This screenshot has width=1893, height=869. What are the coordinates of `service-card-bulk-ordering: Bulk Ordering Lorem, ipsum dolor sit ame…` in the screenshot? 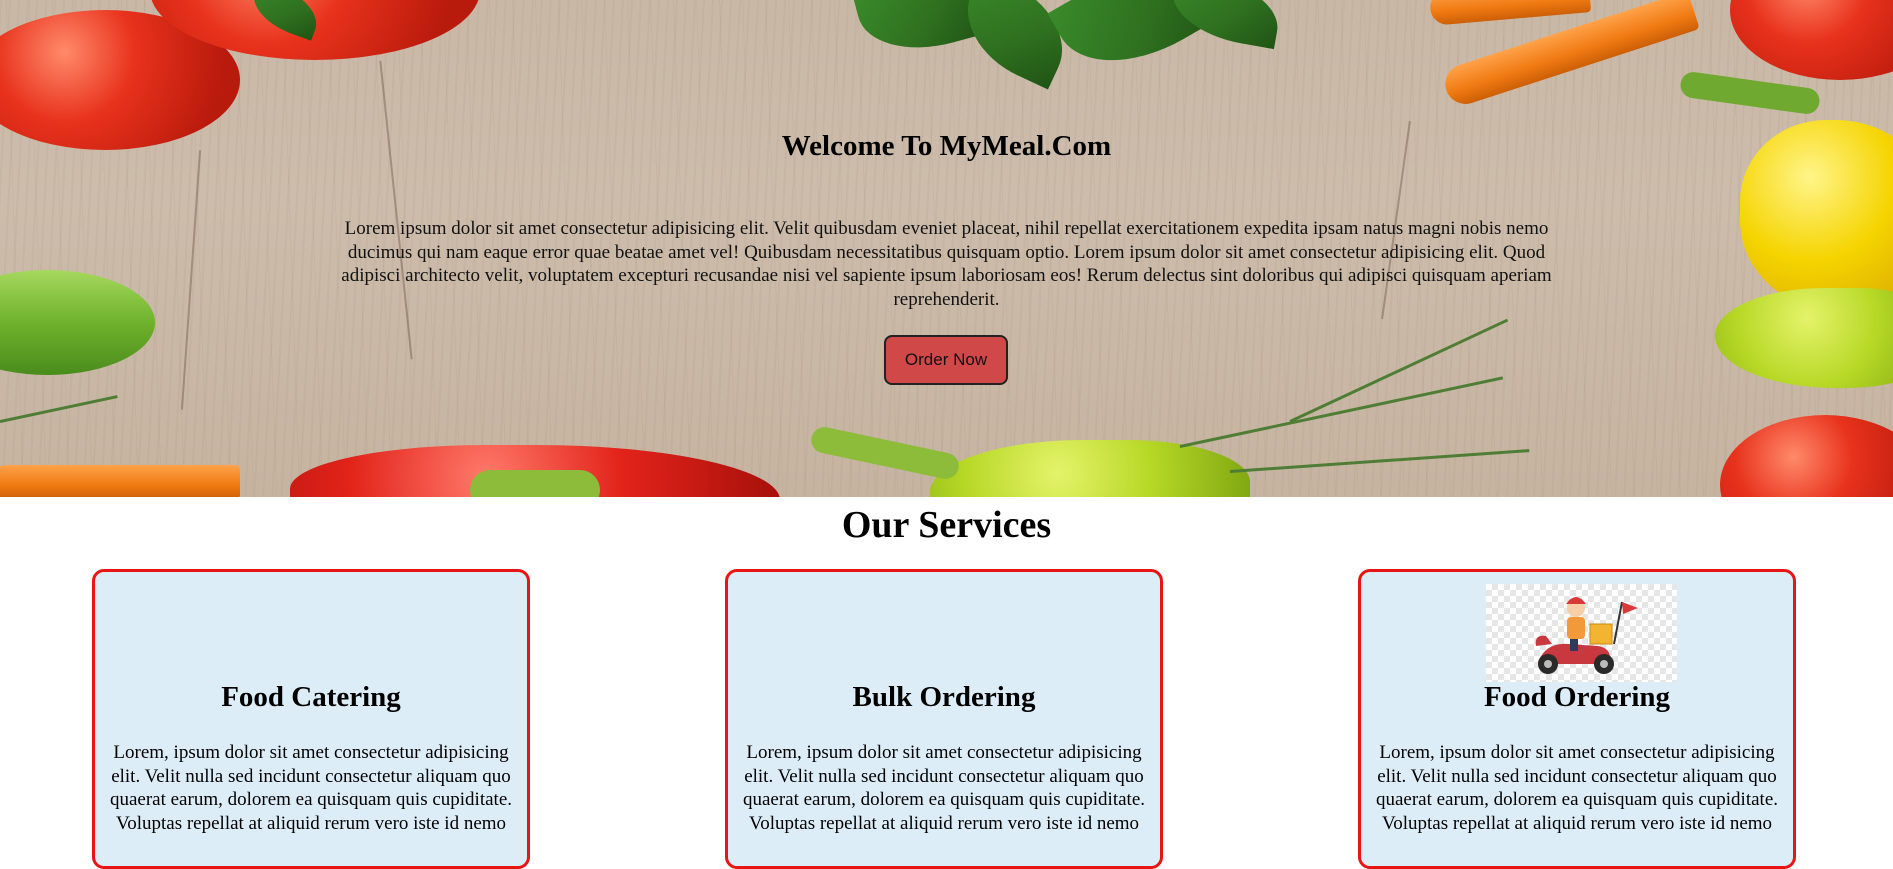 It's located at (944, 719).